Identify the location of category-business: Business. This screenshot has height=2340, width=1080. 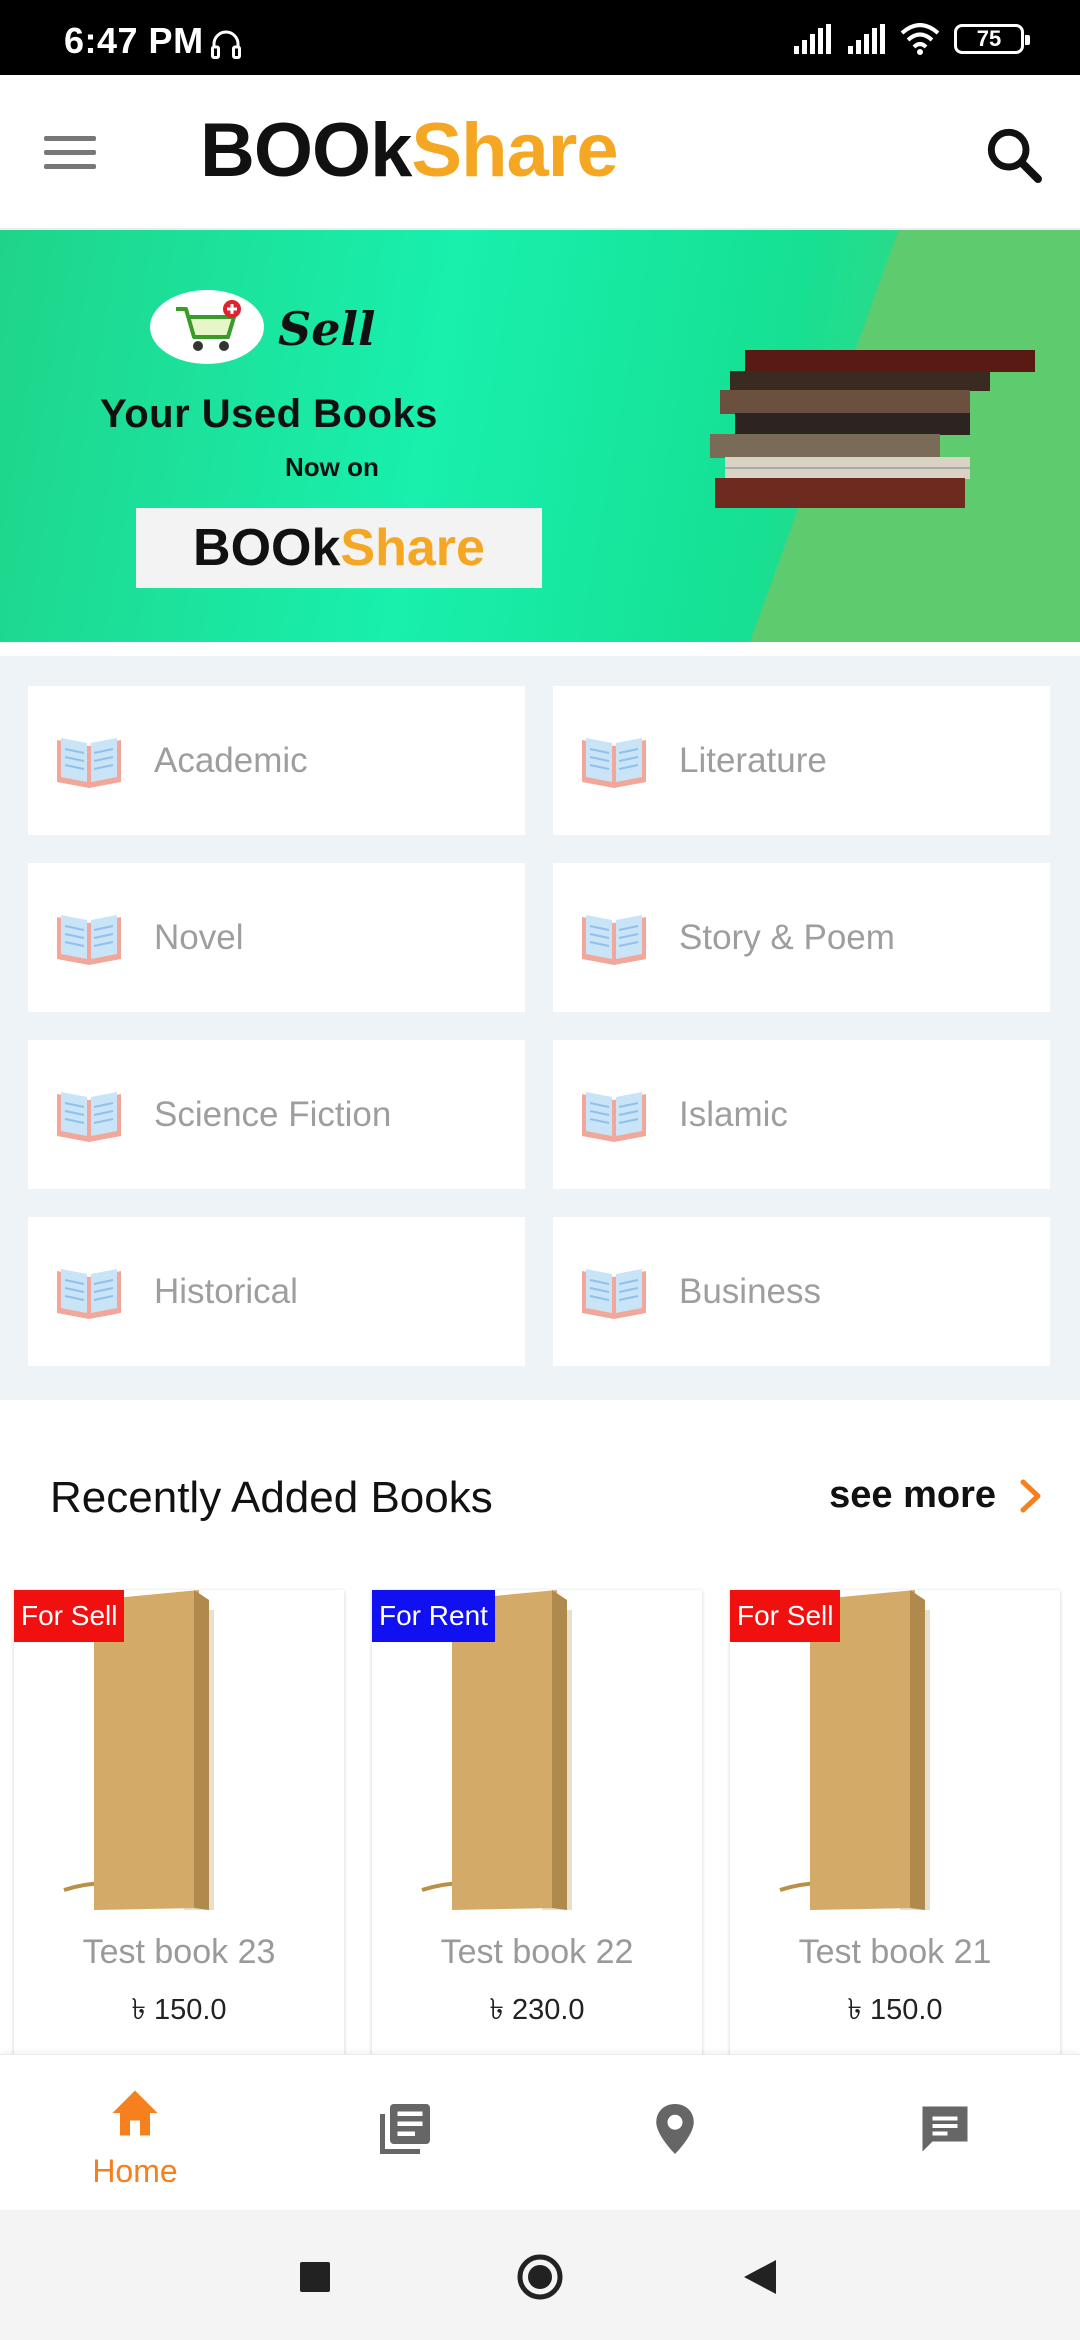
(801, 1291).